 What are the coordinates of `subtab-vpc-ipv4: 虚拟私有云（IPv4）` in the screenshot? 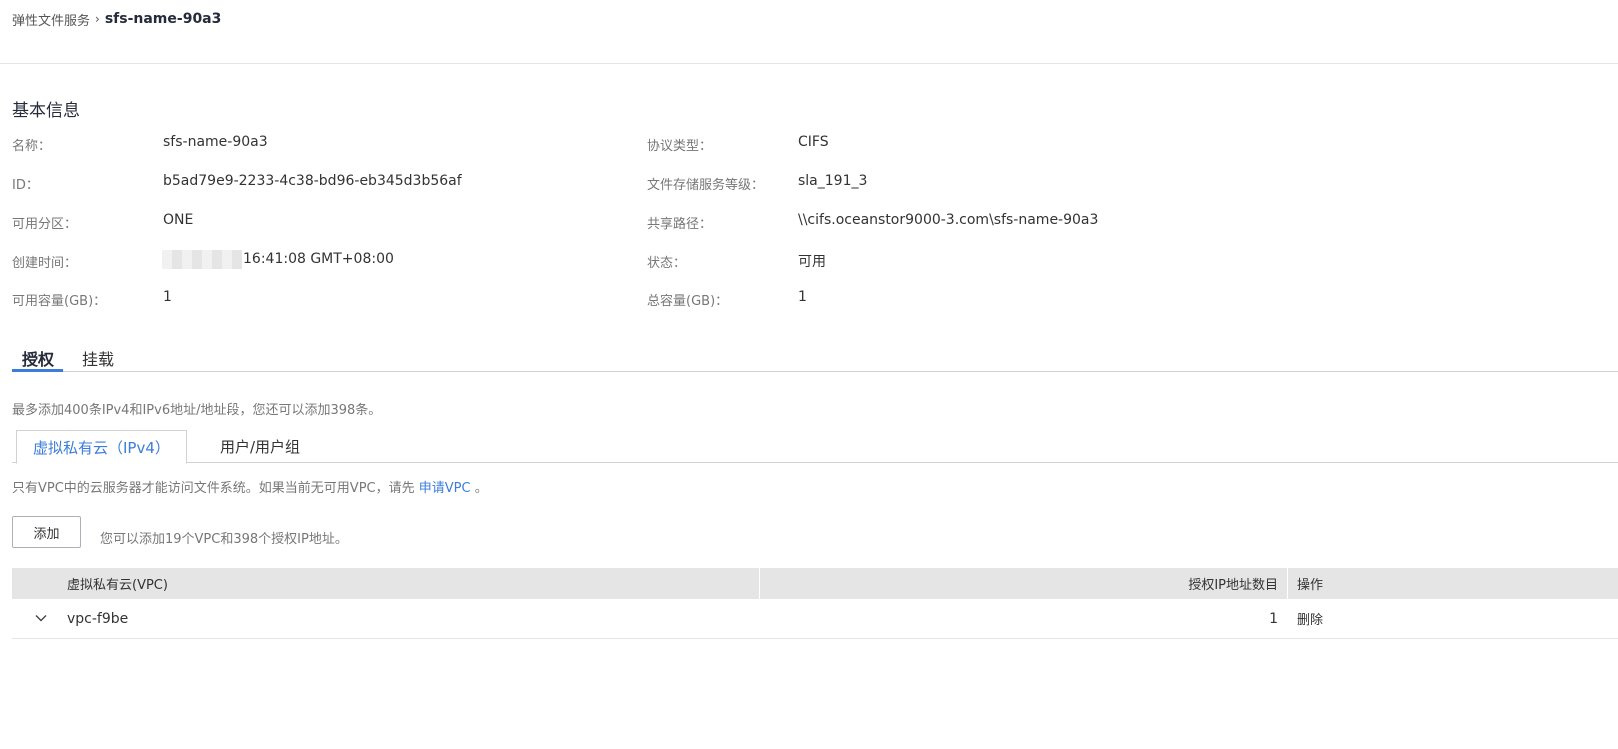 It's located at (101, 447).